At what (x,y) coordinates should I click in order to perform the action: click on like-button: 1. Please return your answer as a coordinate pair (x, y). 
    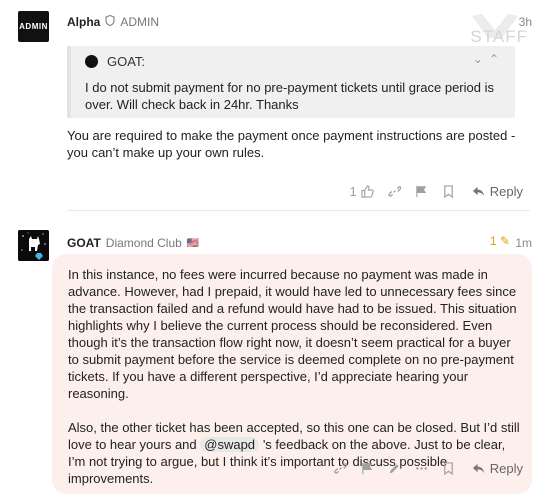
    Looking at the image, I should click on (362, 191).